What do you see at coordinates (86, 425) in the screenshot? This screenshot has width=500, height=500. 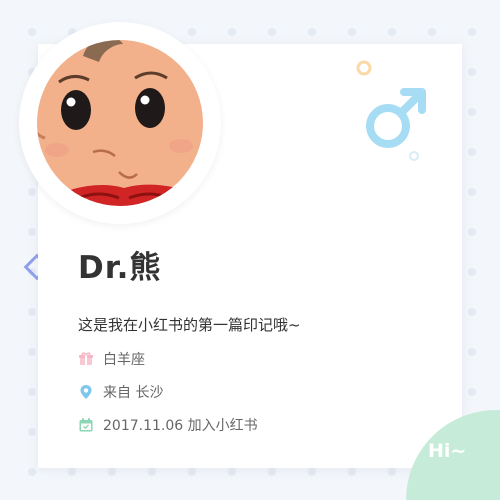 I see `calendar-icon` at bounding box center [86, 425].